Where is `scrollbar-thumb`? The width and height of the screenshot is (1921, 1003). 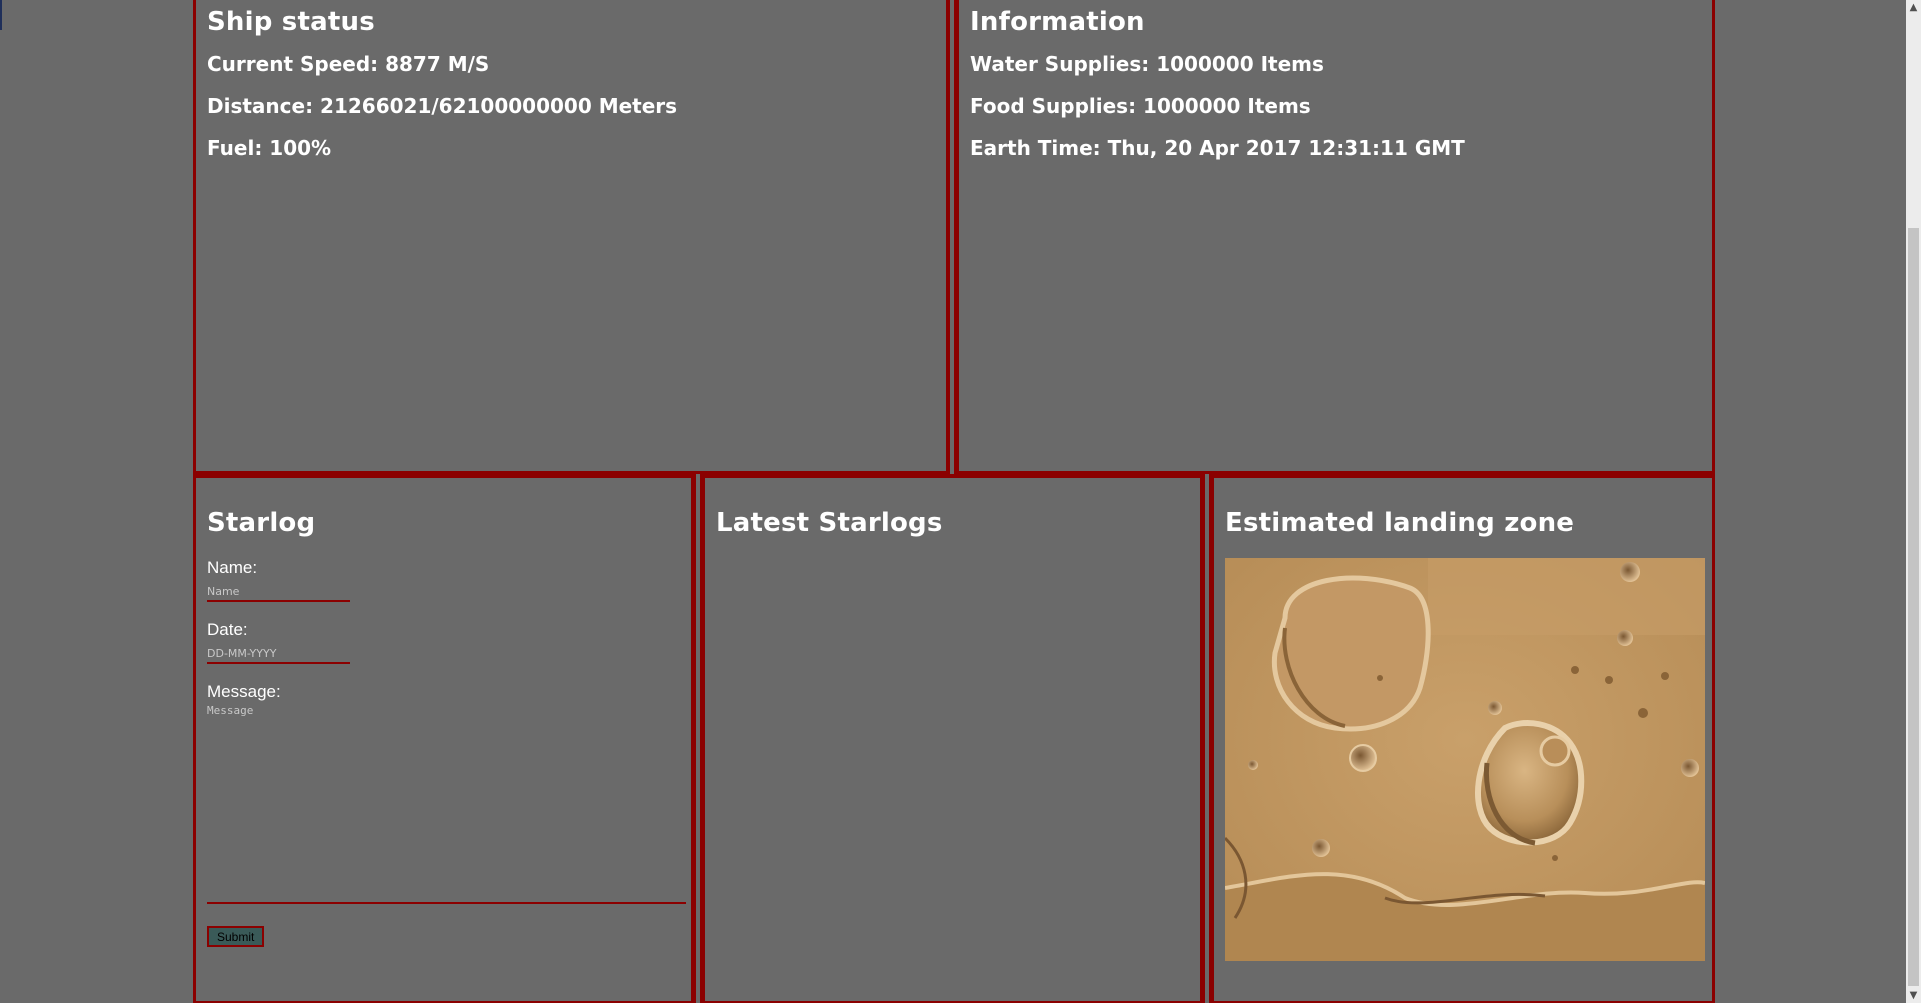 scrollbar-thumb is located at coordinates (1913, 607).